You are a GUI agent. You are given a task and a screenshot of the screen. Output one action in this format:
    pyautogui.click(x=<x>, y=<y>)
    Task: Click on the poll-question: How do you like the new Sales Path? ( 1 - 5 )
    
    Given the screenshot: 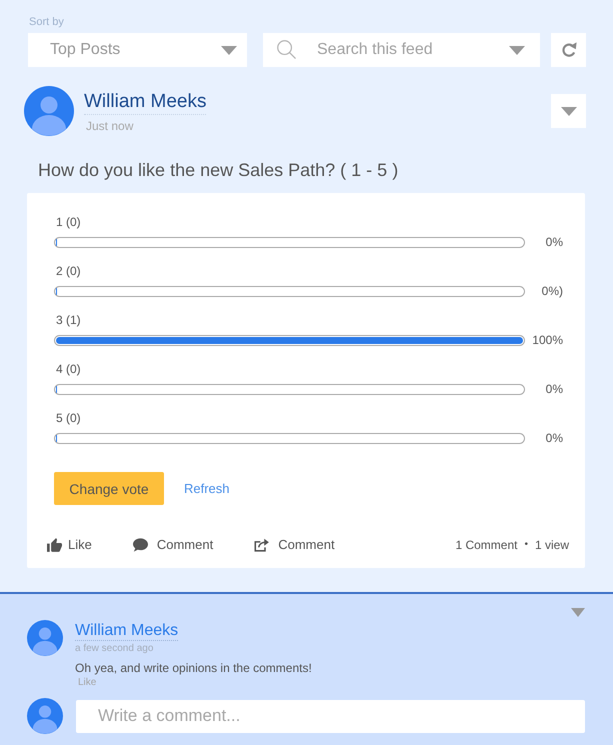 What is the action you would take?
    pyautogui.click(x=218, y=170)
    